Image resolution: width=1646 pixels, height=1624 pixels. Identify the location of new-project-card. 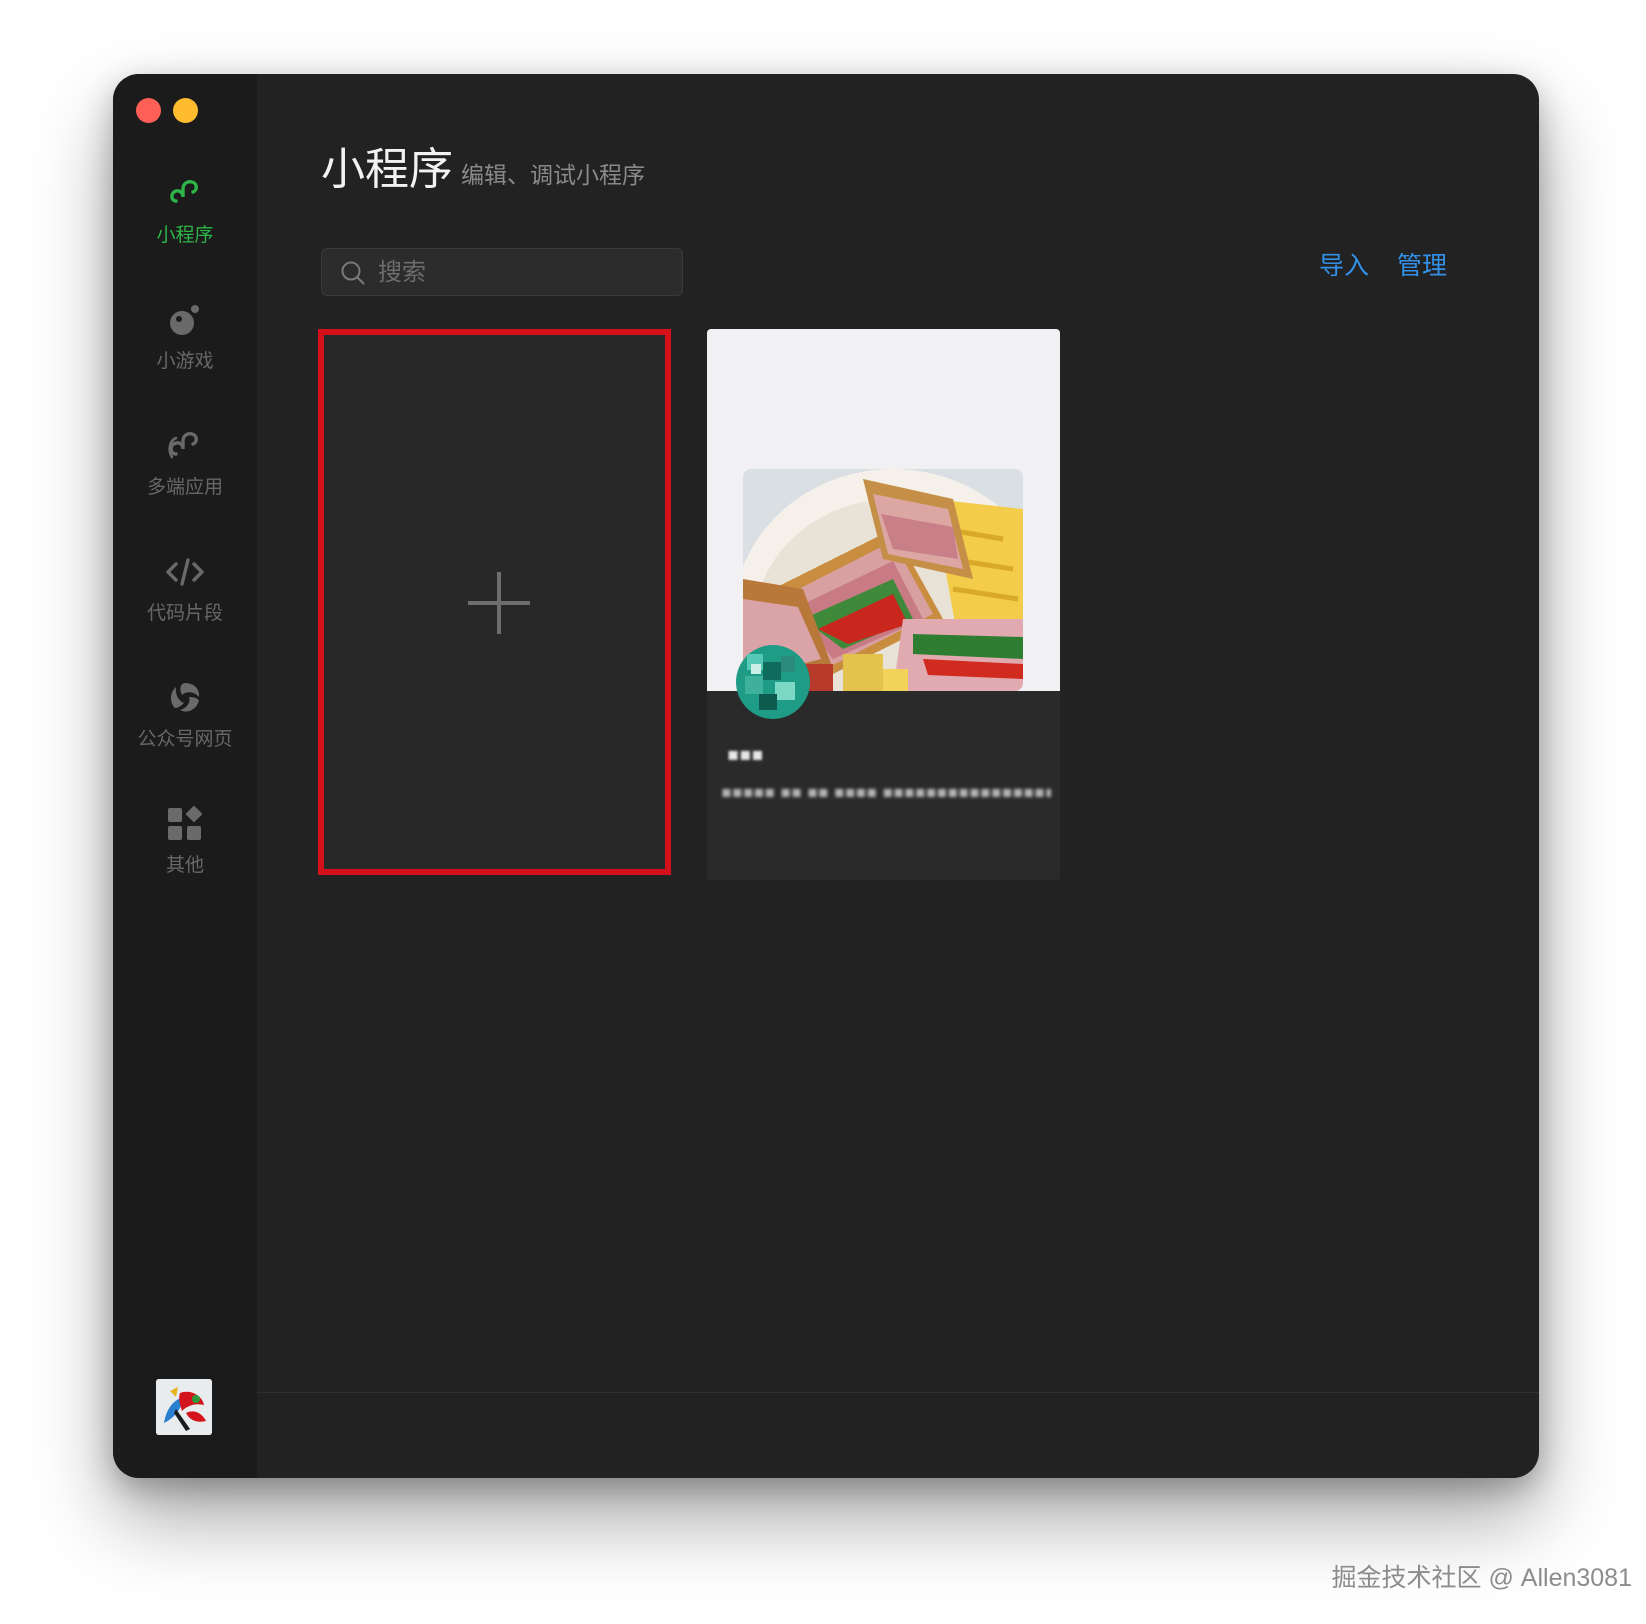
(494, 602).